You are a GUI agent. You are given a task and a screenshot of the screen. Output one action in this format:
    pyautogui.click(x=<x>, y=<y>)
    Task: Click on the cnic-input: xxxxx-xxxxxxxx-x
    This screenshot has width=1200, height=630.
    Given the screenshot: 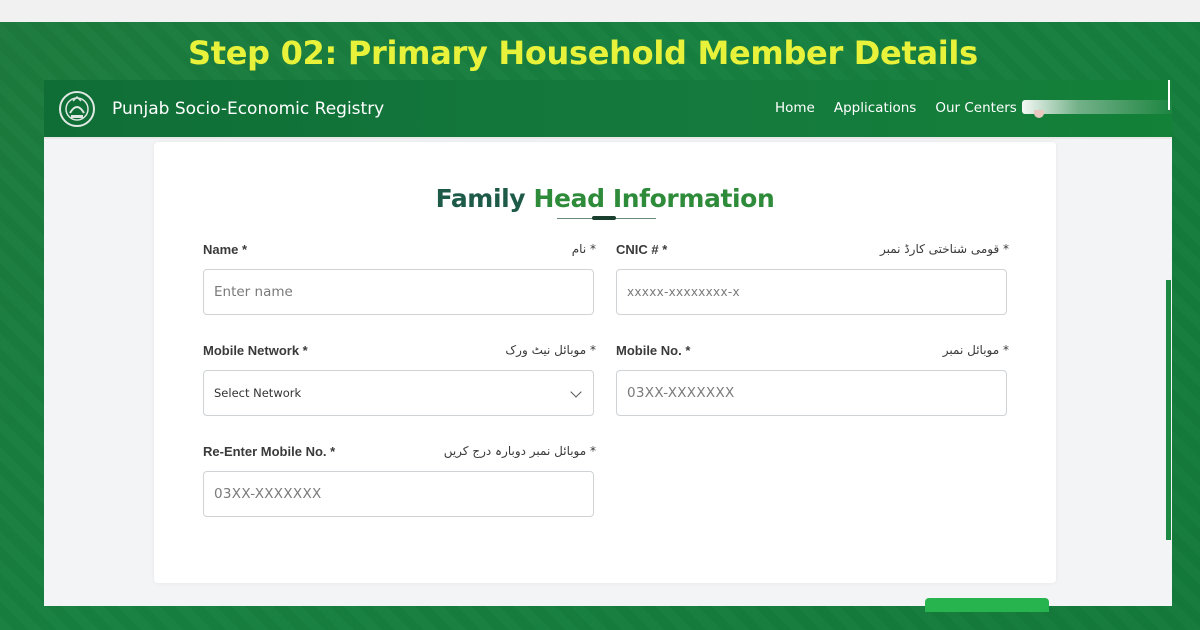 What is the action you would take?
    pyautogui.click(x=811, y=292)
    